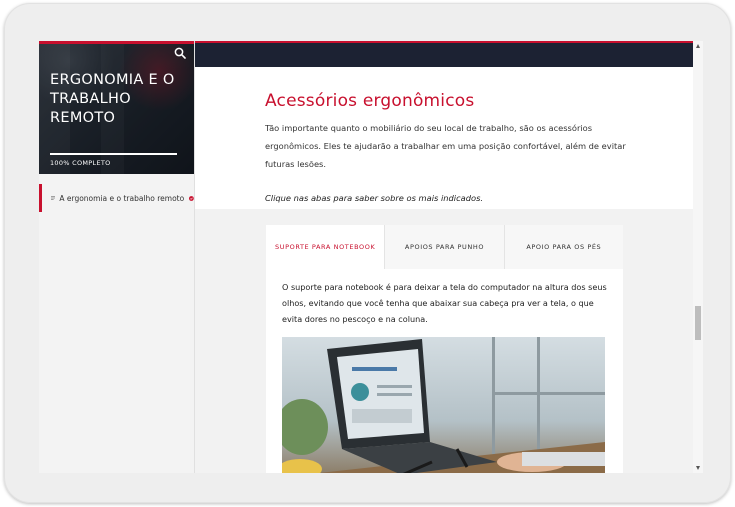 The image size is (735, 507). Describe the element at coordinates (564, 247) in the screenshot. I see `tab-apoio-pes: APOIO PARA OS PÉS` at that location.